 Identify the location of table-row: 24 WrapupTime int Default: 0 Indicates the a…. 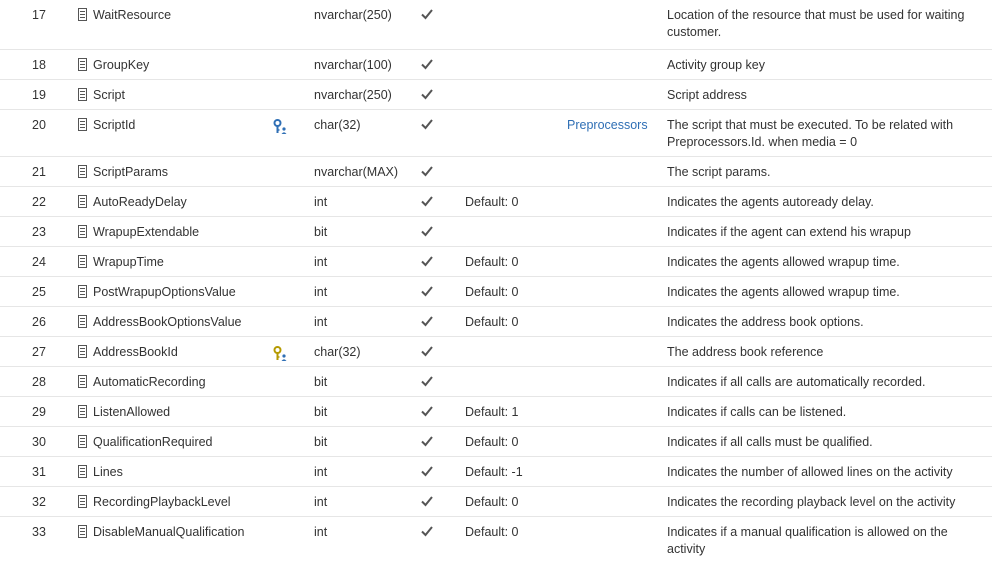
(496, 261).